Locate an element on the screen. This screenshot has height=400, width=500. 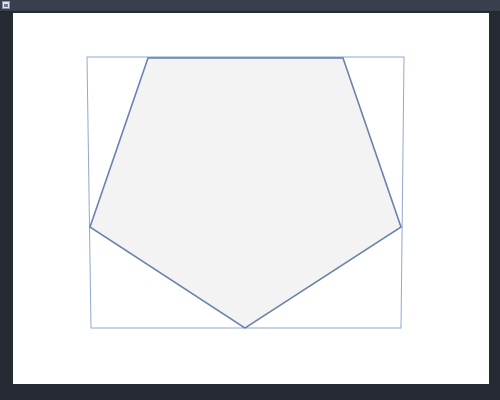
left-frame is located at coordinates (6, 198).